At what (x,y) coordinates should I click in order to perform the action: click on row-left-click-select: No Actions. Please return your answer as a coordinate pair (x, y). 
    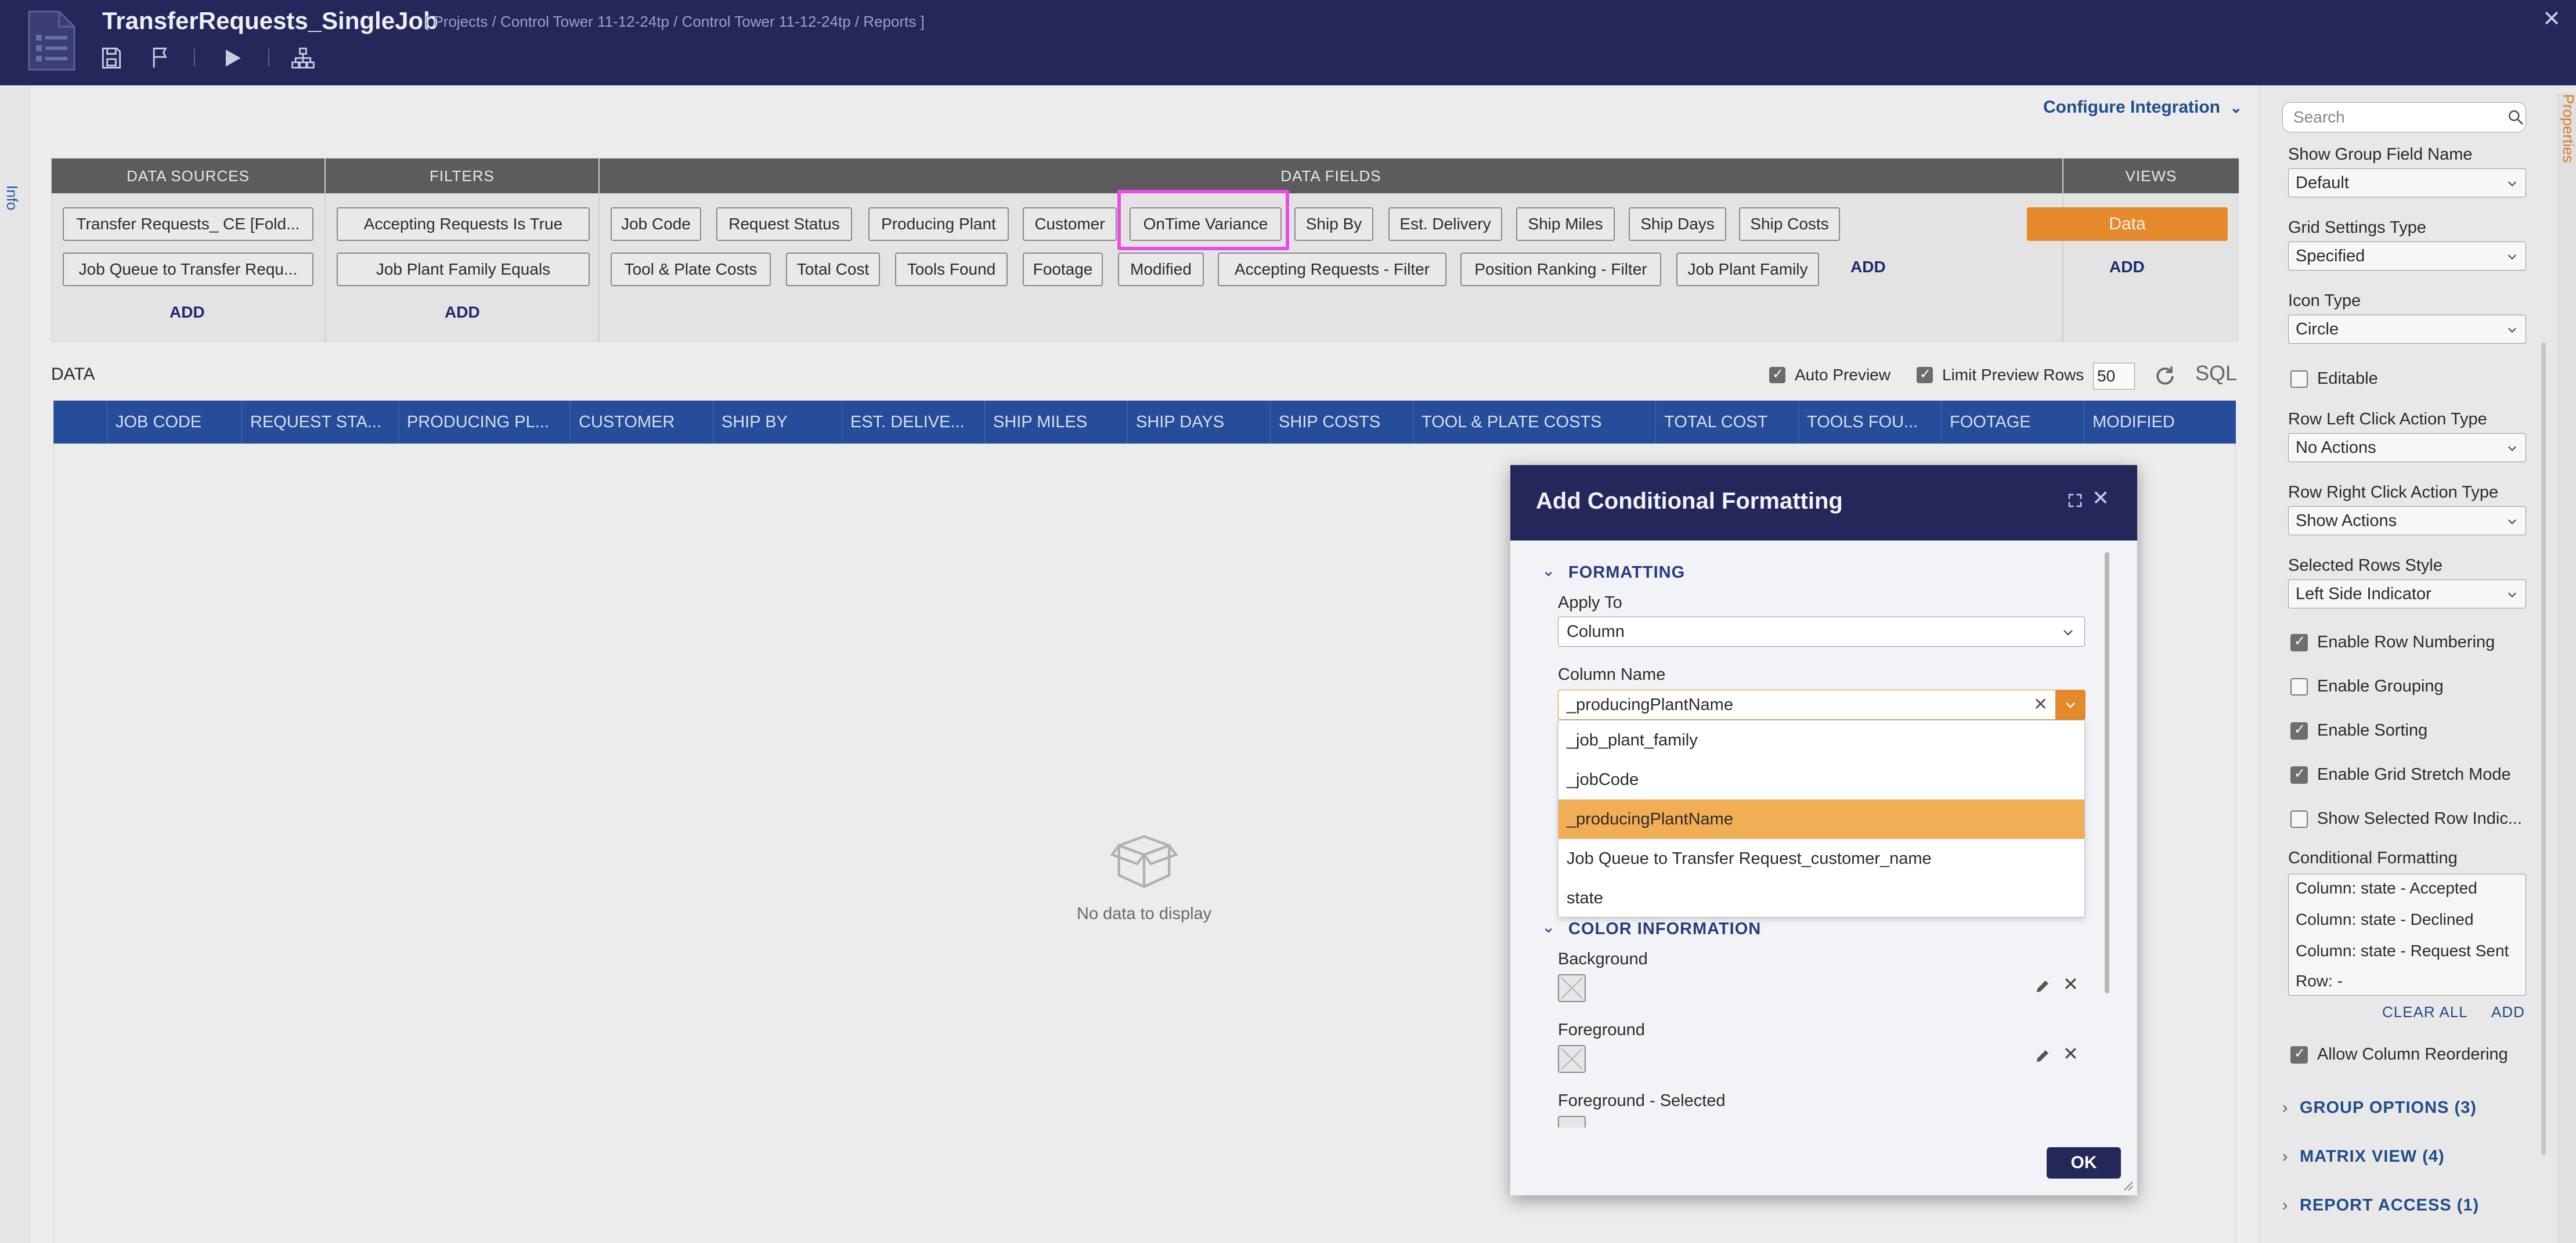
    Looking at the image, I should click on (2407, 447).